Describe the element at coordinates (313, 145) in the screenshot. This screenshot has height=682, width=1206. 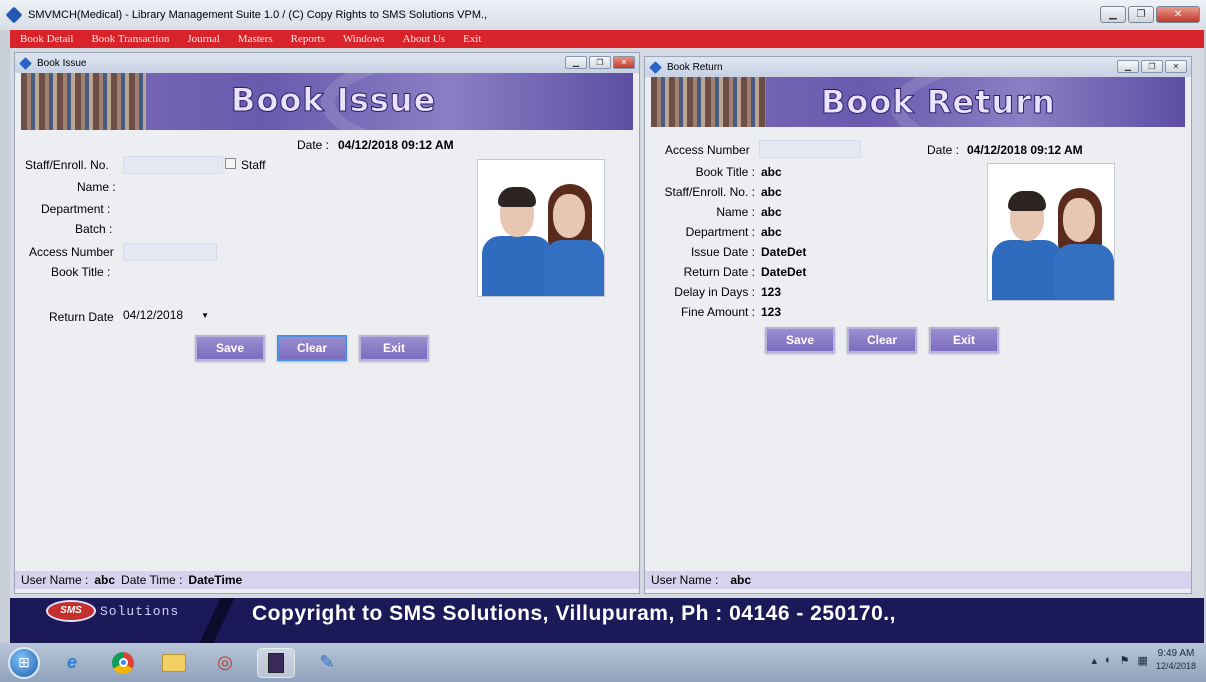
I see `date-label: Date :` at that location.